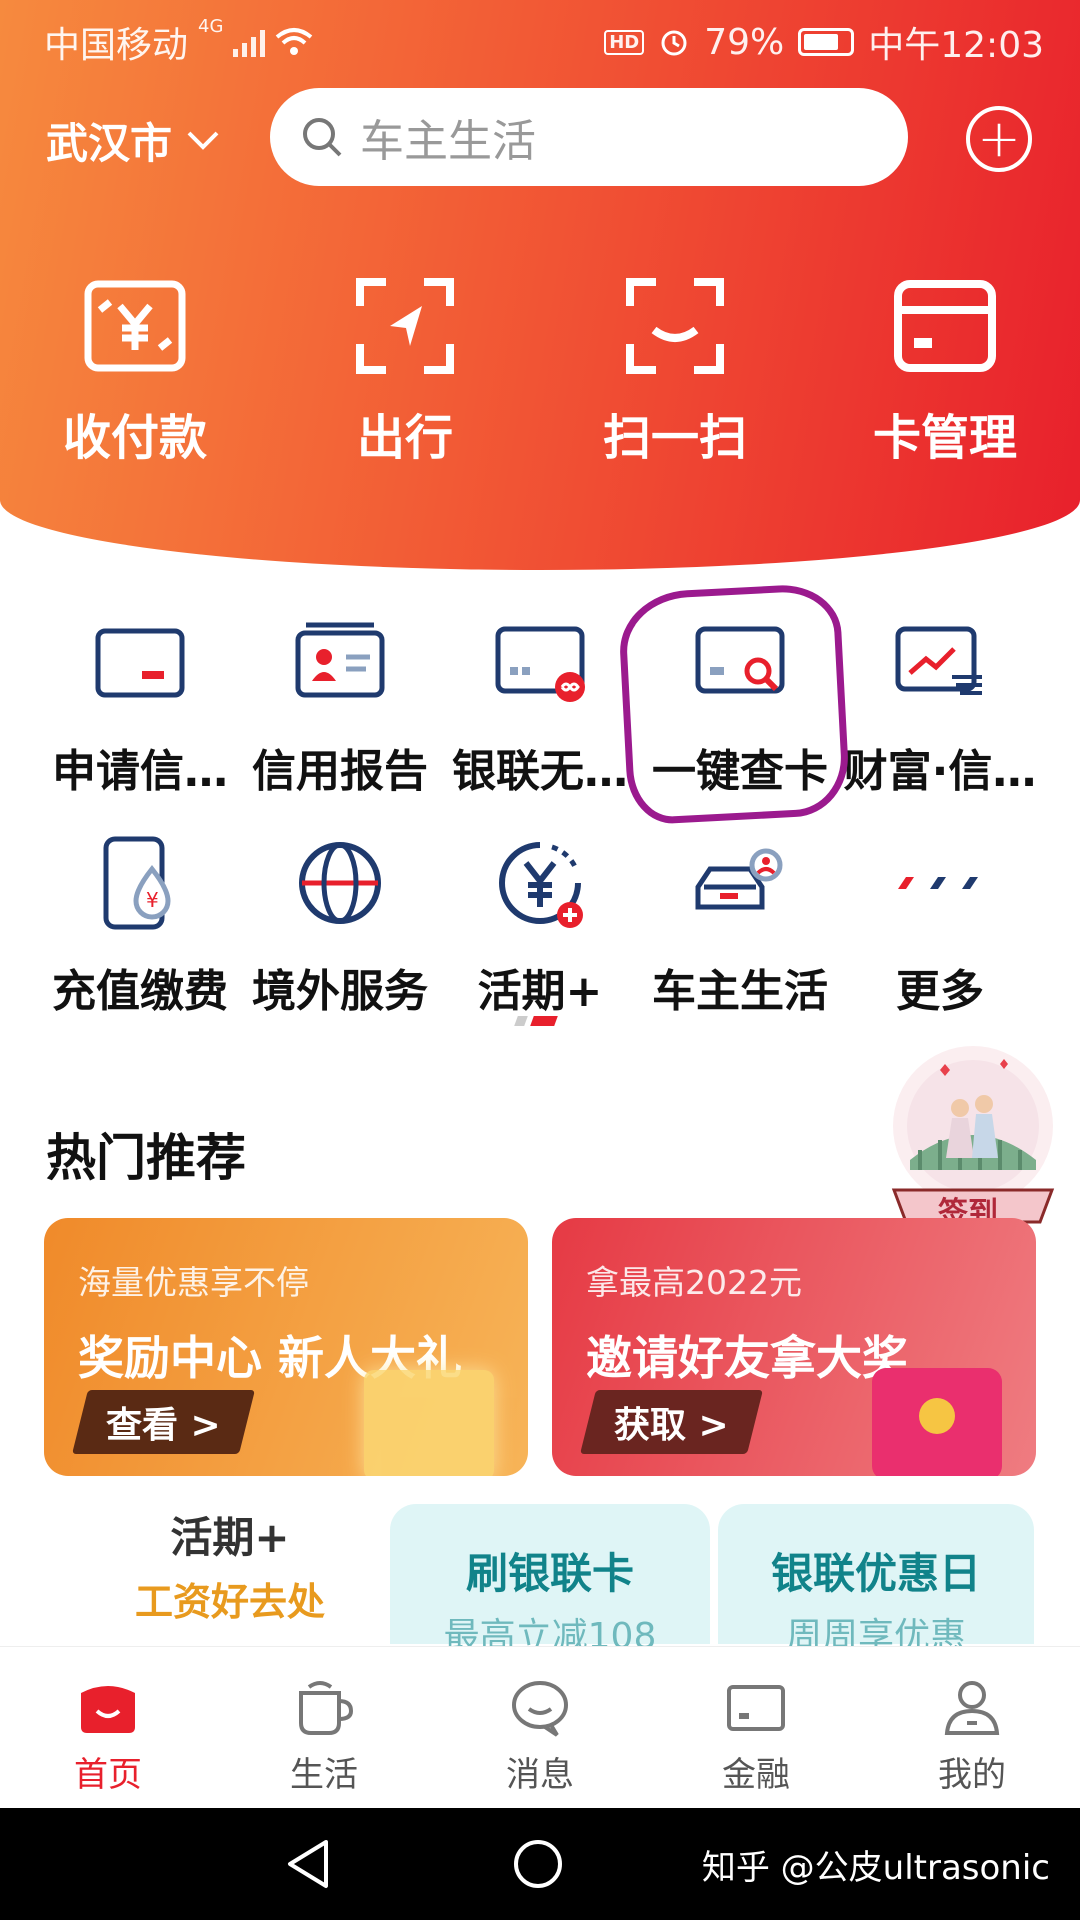  I want to click on network-label: 4G, so click(211, 26).